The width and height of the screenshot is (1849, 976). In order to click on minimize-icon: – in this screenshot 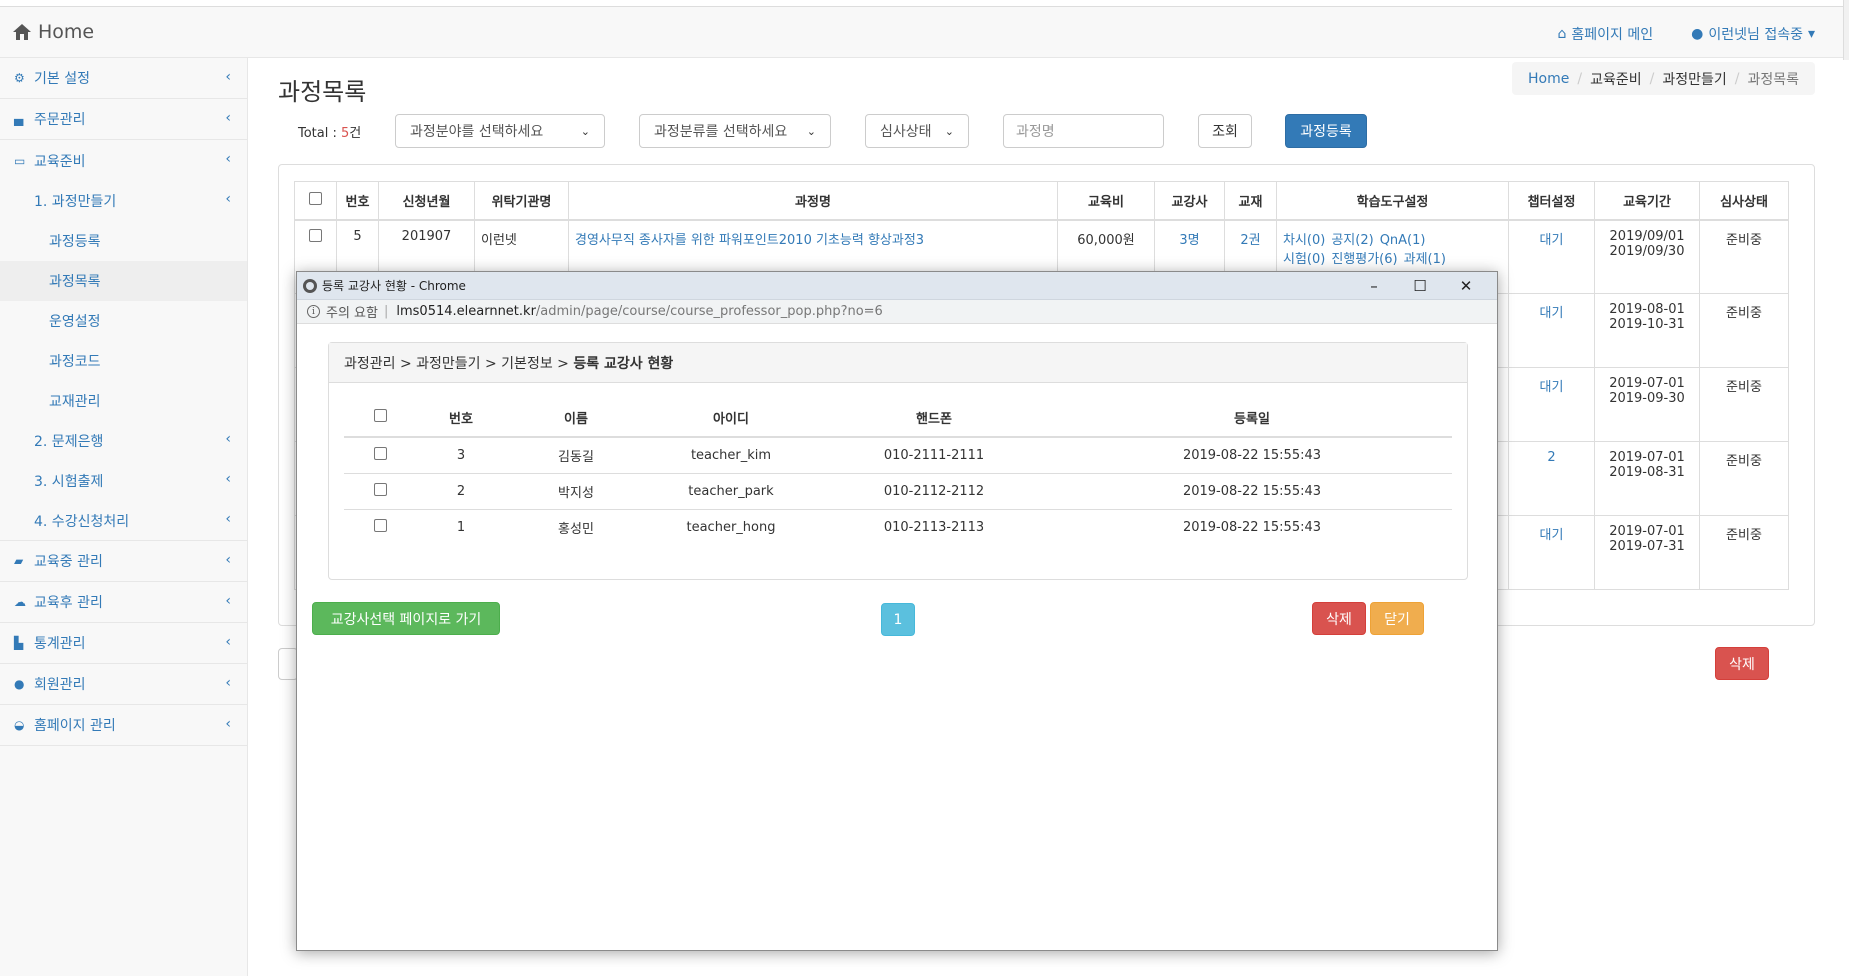, I will do `click(1374, 286)`.